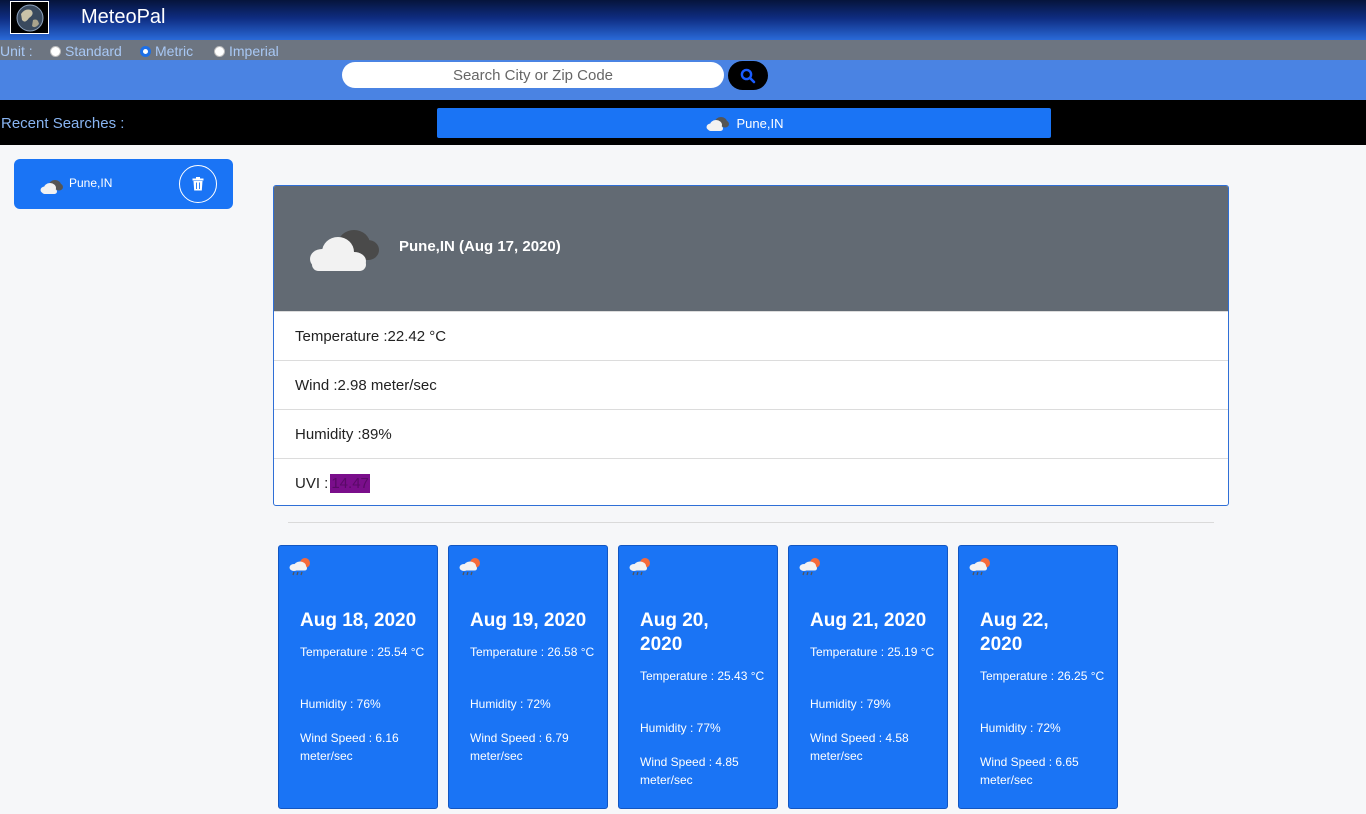  What do you see at coordinates (683, 50) in the screenshot?
I see `unit-selector: Unit : Standard Metric Imperial` at bounding box center [683, 50].